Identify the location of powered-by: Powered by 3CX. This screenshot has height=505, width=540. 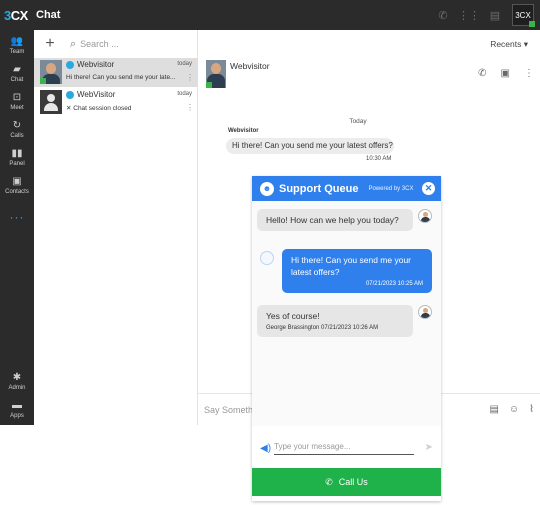
(391, 188).